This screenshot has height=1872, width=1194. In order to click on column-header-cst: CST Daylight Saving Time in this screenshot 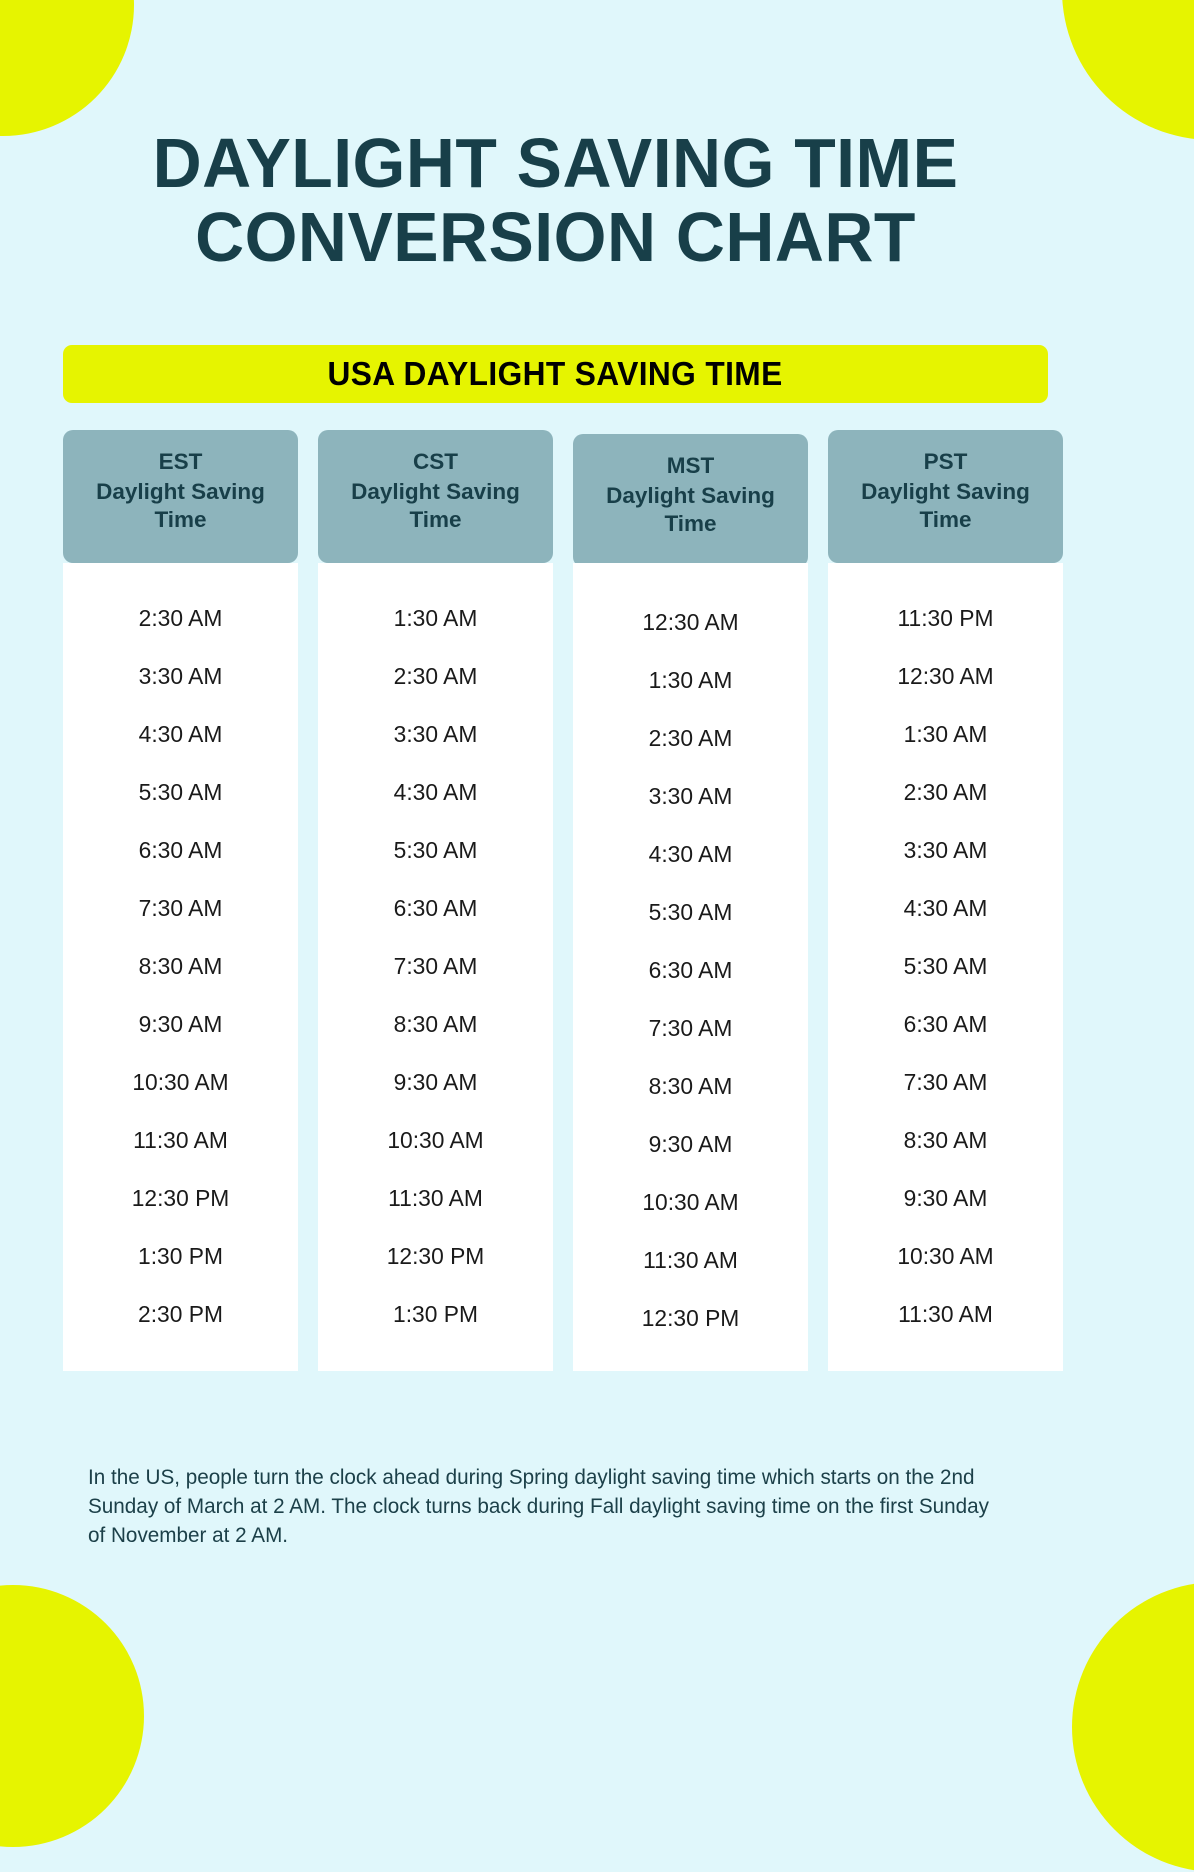, I will do `click(435, 496)`.